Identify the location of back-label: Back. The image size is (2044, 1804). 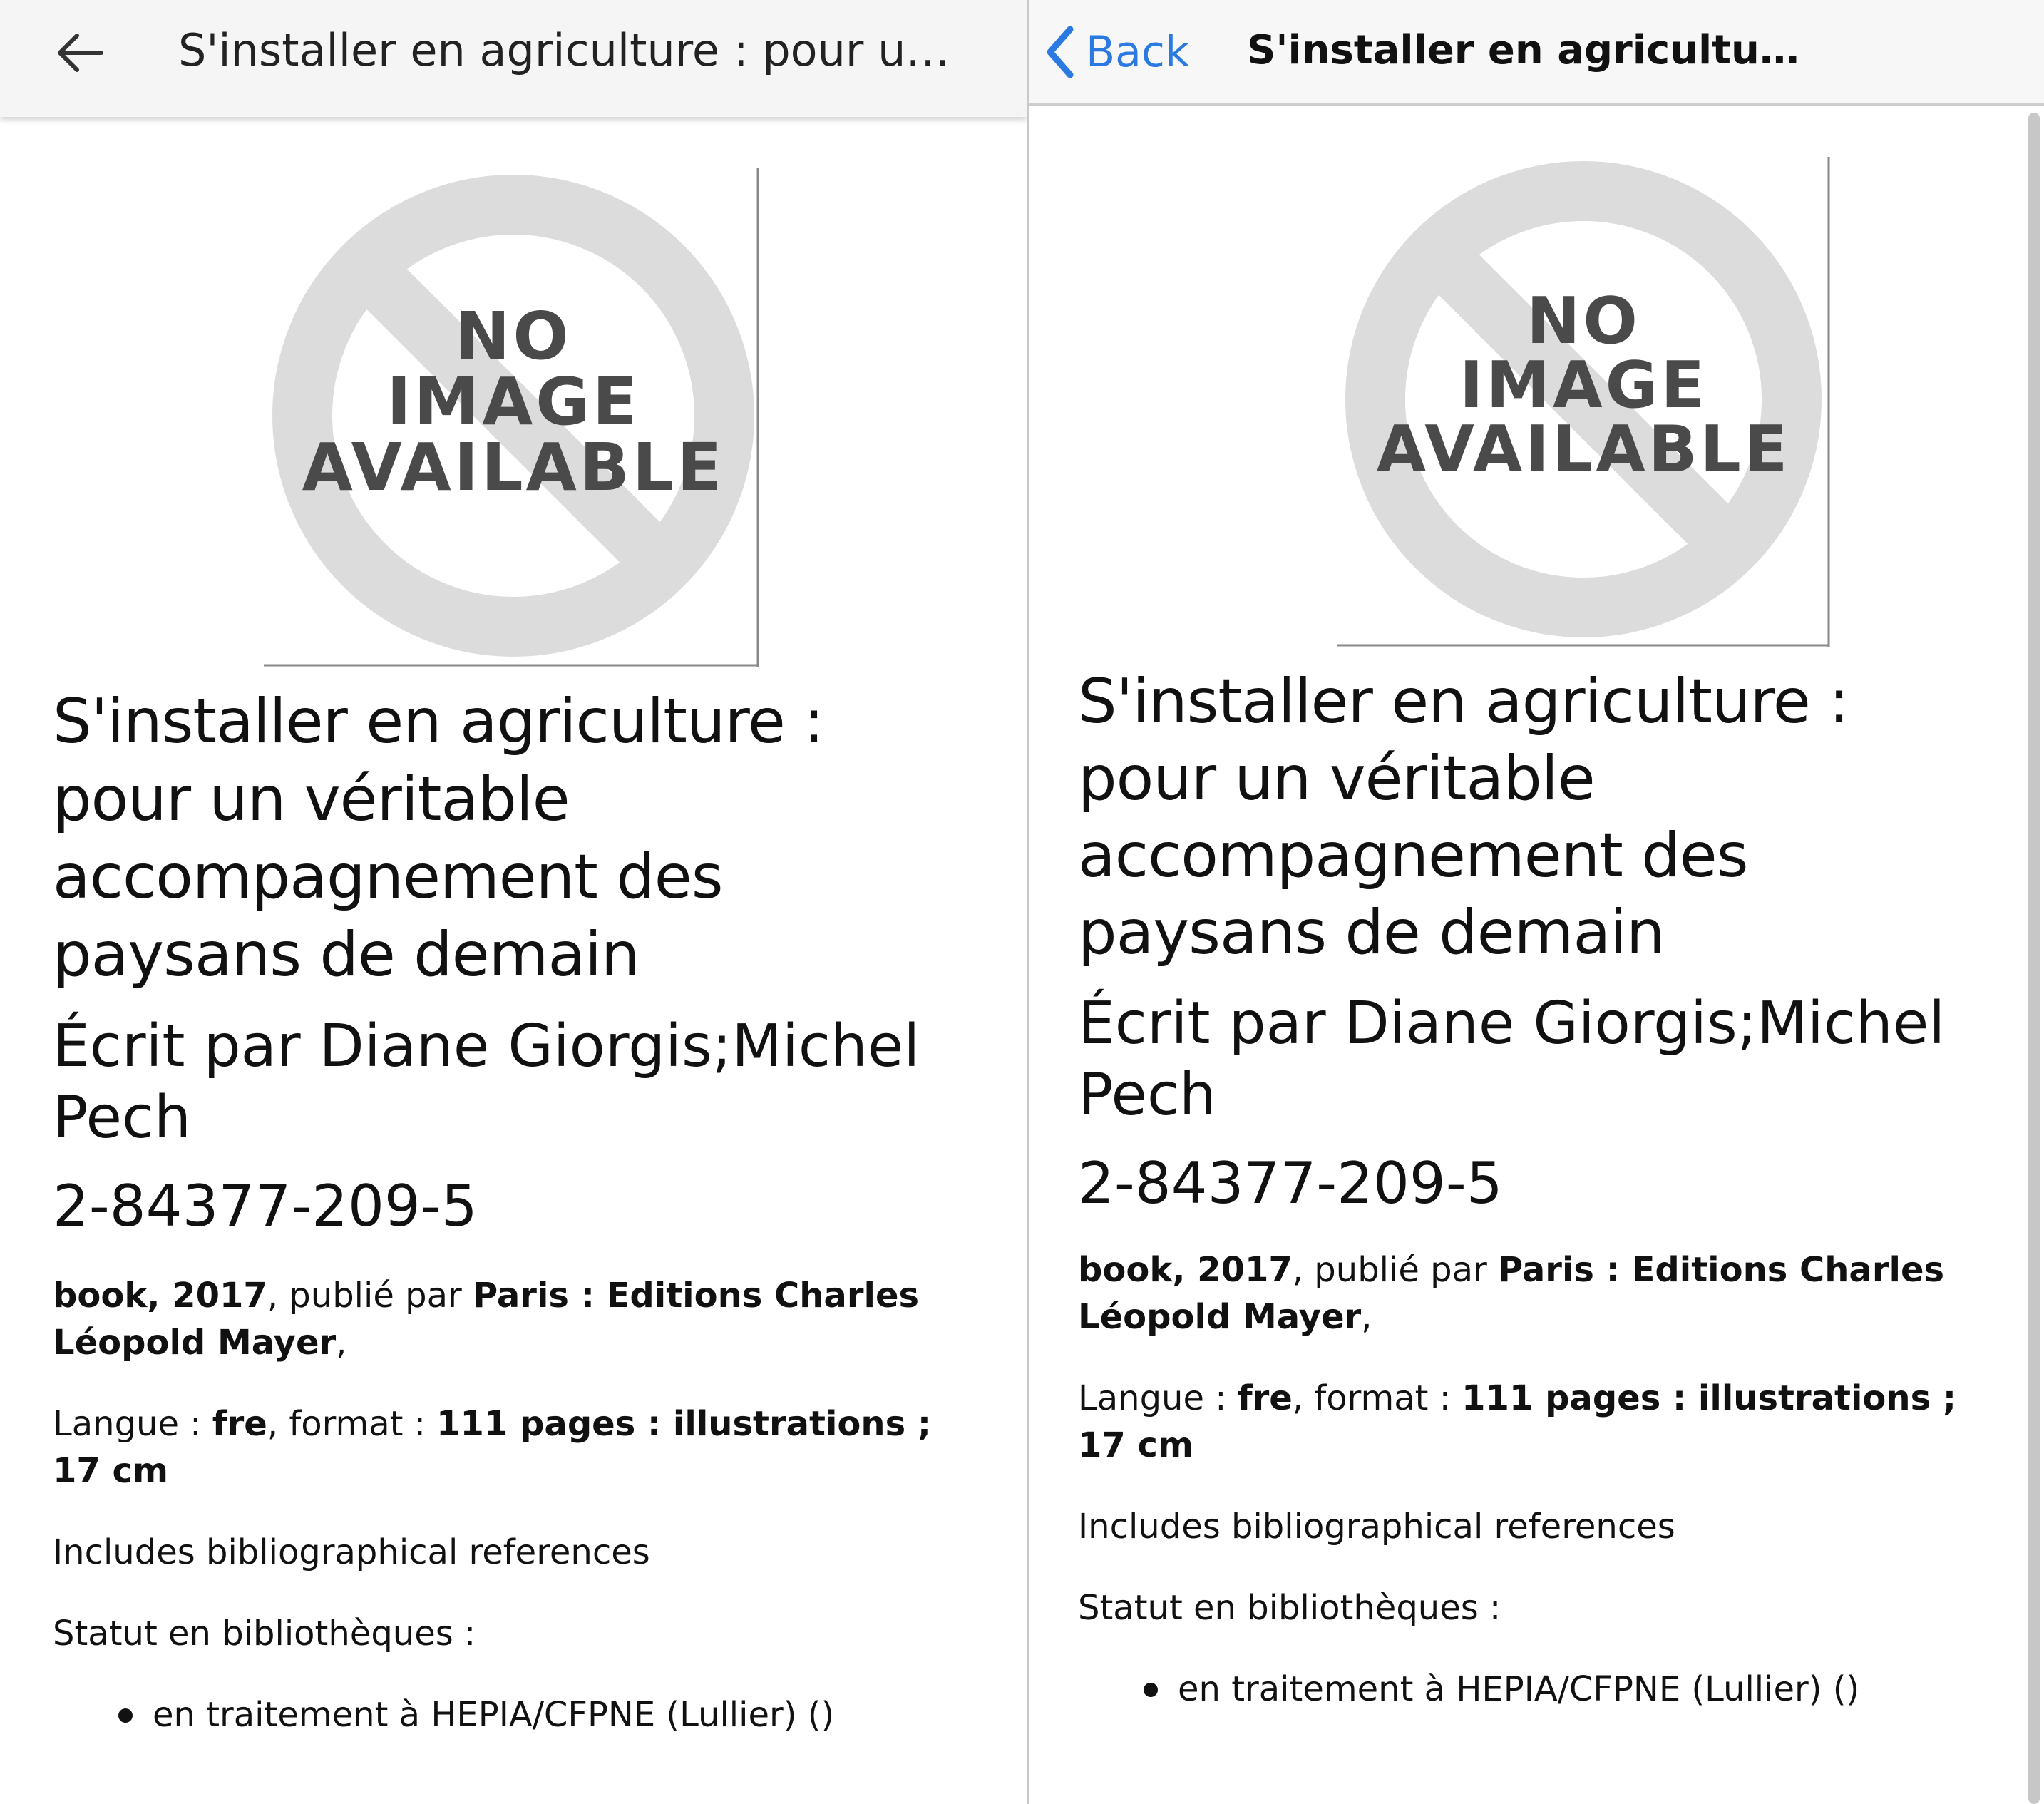
(1138, 52).